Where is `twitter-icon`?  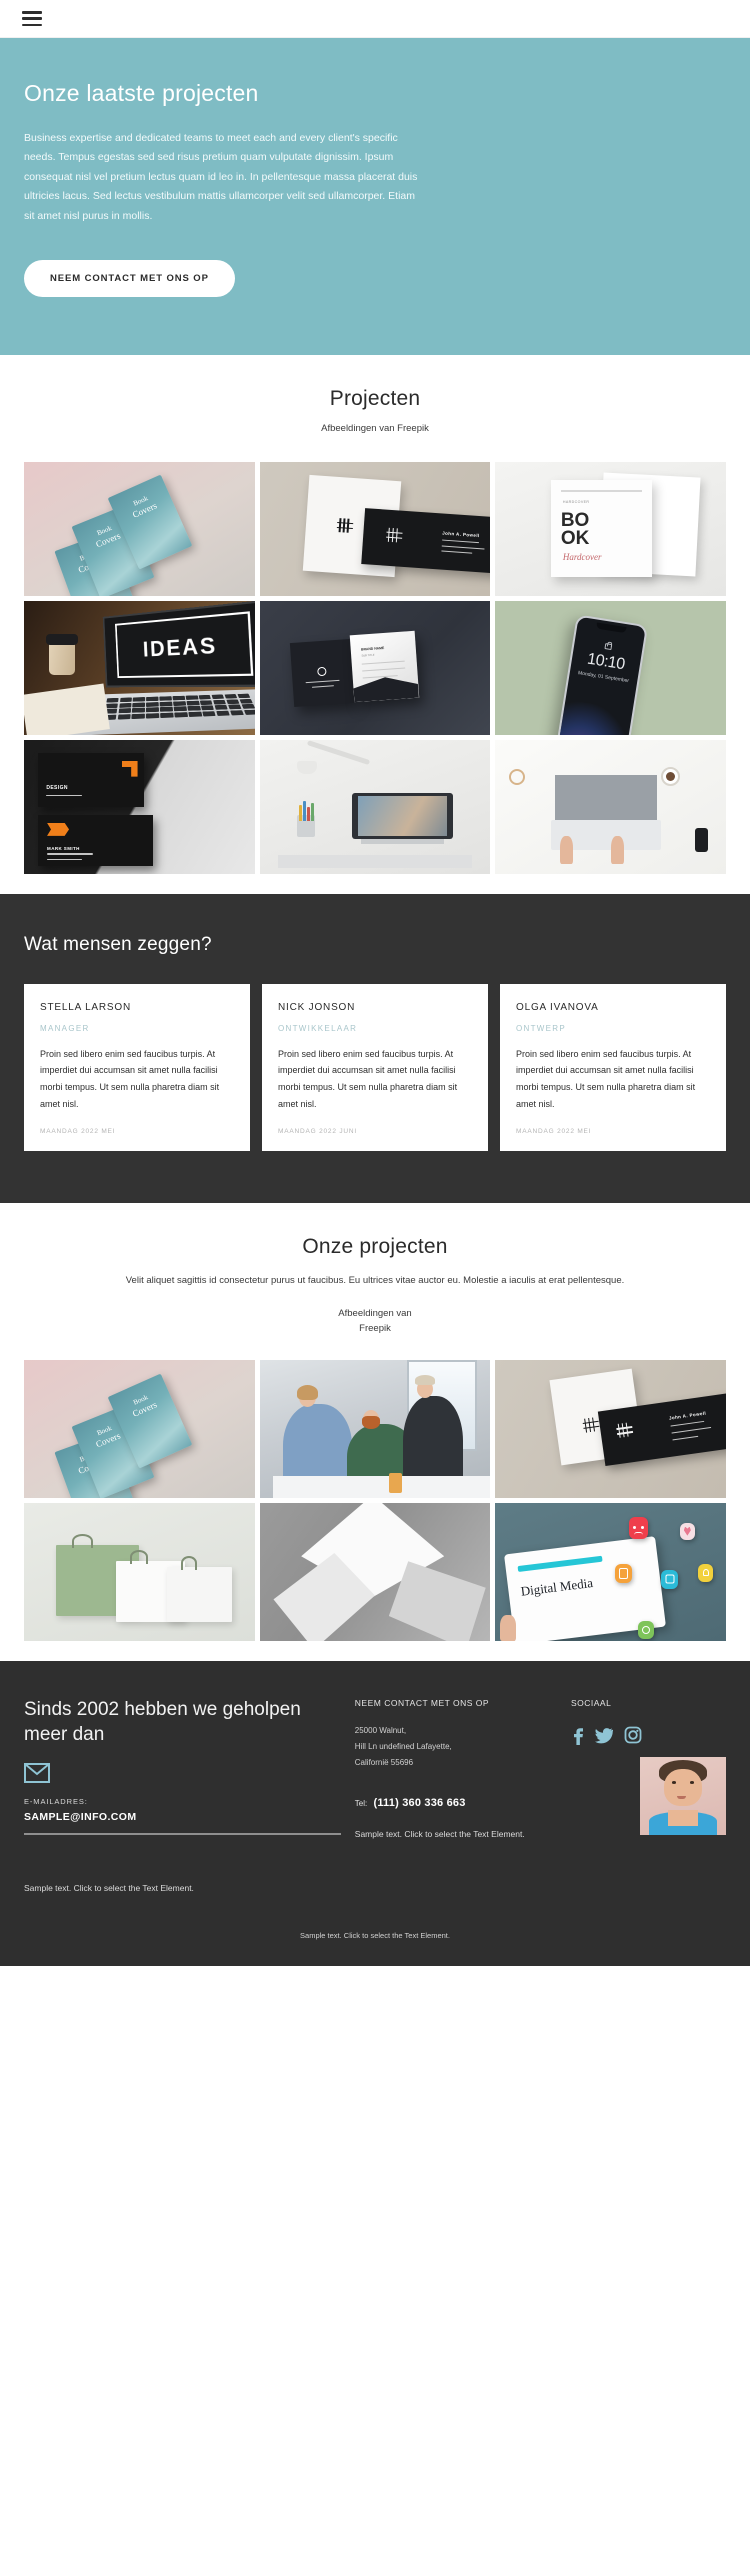 twitter-icon is located at coordinates (603, 1735).